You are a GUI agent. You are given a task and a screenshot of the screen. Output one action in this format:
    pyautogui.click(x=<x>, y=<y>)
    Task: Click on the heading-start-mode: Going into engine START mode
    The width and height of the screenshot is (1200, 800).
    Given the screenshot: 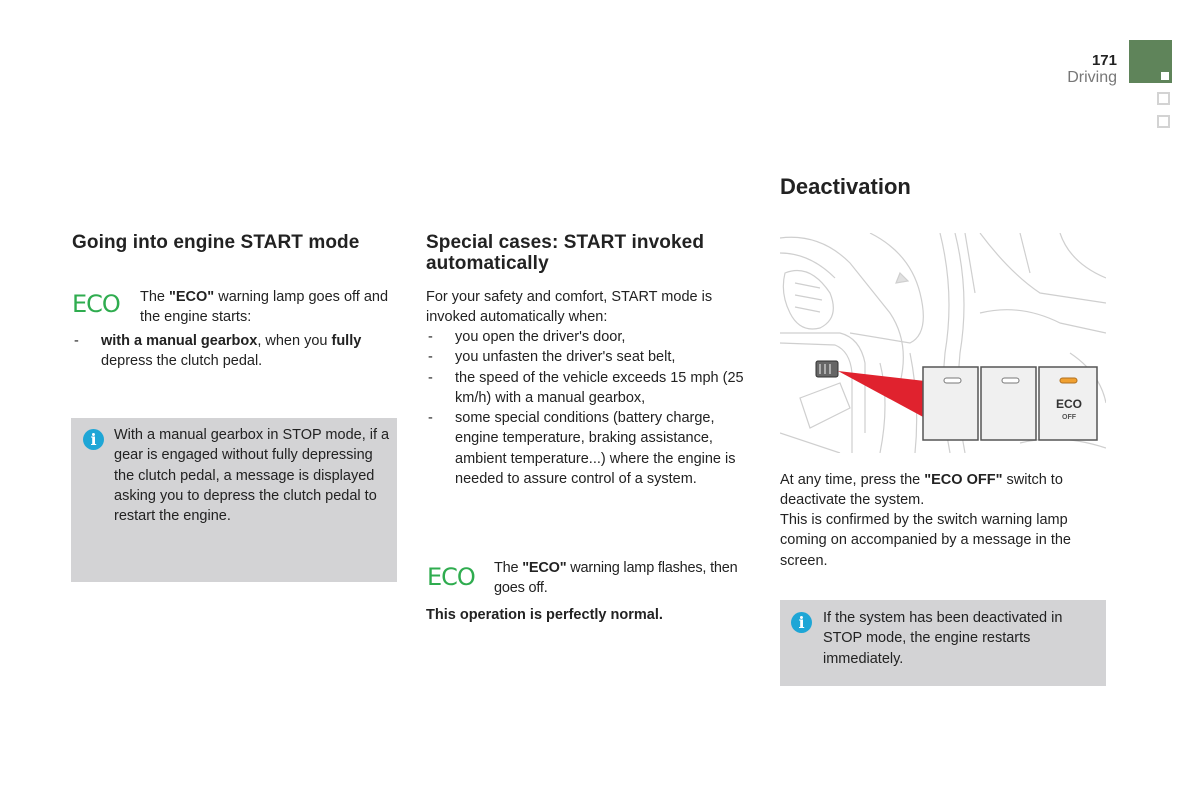 What is the action you would take?
    pyautogui.click(x=216, y=242)
    